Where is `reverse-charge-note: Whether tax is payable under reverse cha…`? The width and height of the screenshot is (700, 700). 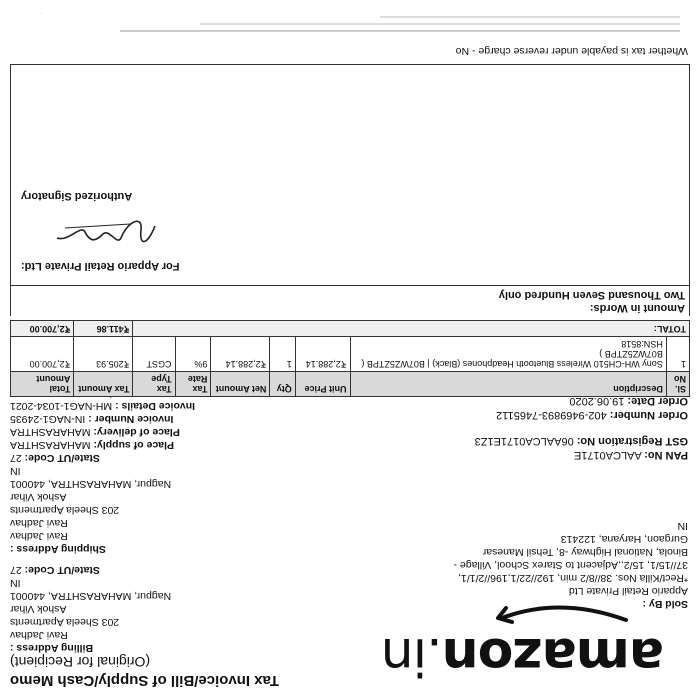 reverse-charge-note: Whether tax is payable under reverse cha… is located at coordinates (571, 51).